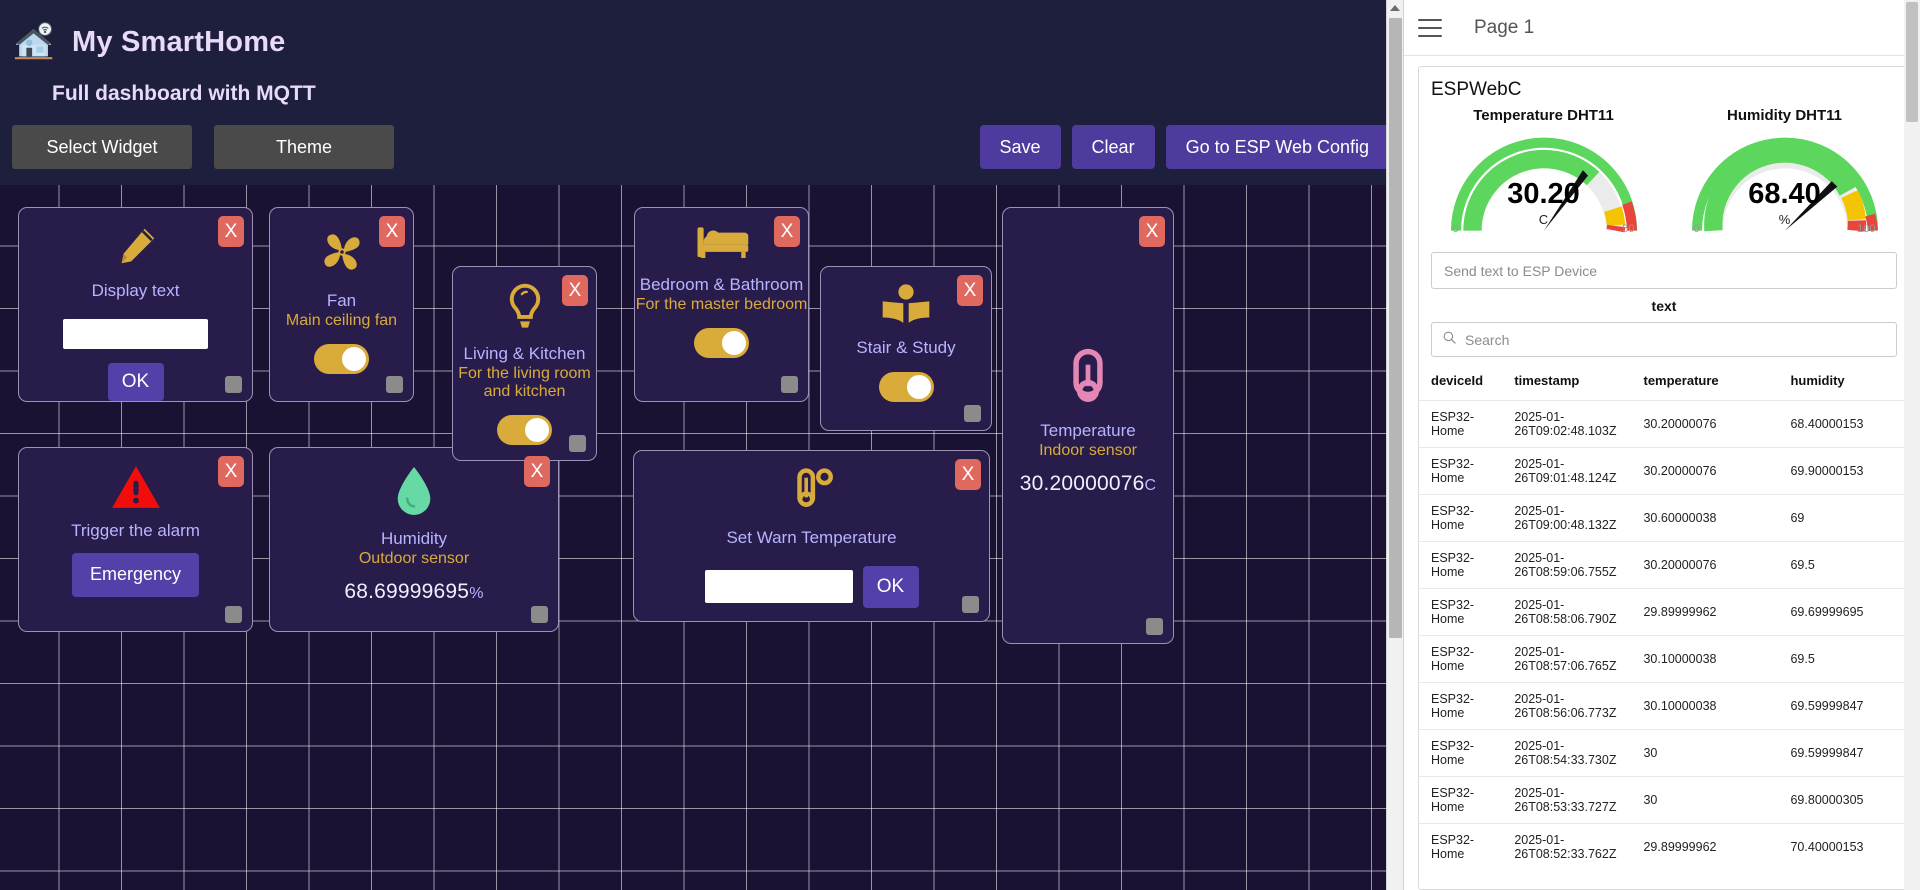 This screenshot has height=890, width=1920. What do you see at coordinates (721, 342) in the screenshot?
I see `bedroom-bathroom-toggle-switch` at bounding box center [721, 342].